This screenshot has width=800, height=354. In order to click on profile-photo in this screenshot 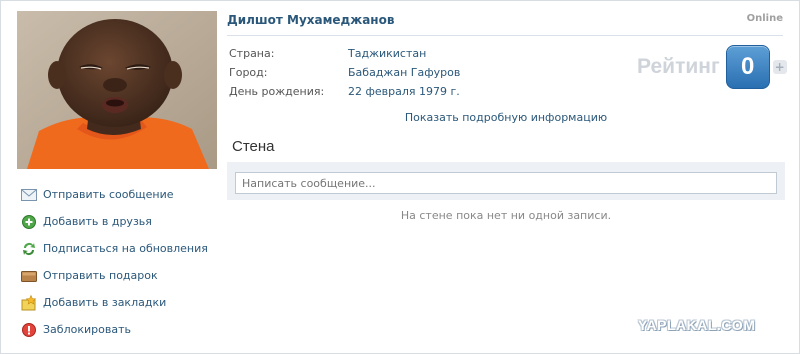, I will do `click(117, 90)`.